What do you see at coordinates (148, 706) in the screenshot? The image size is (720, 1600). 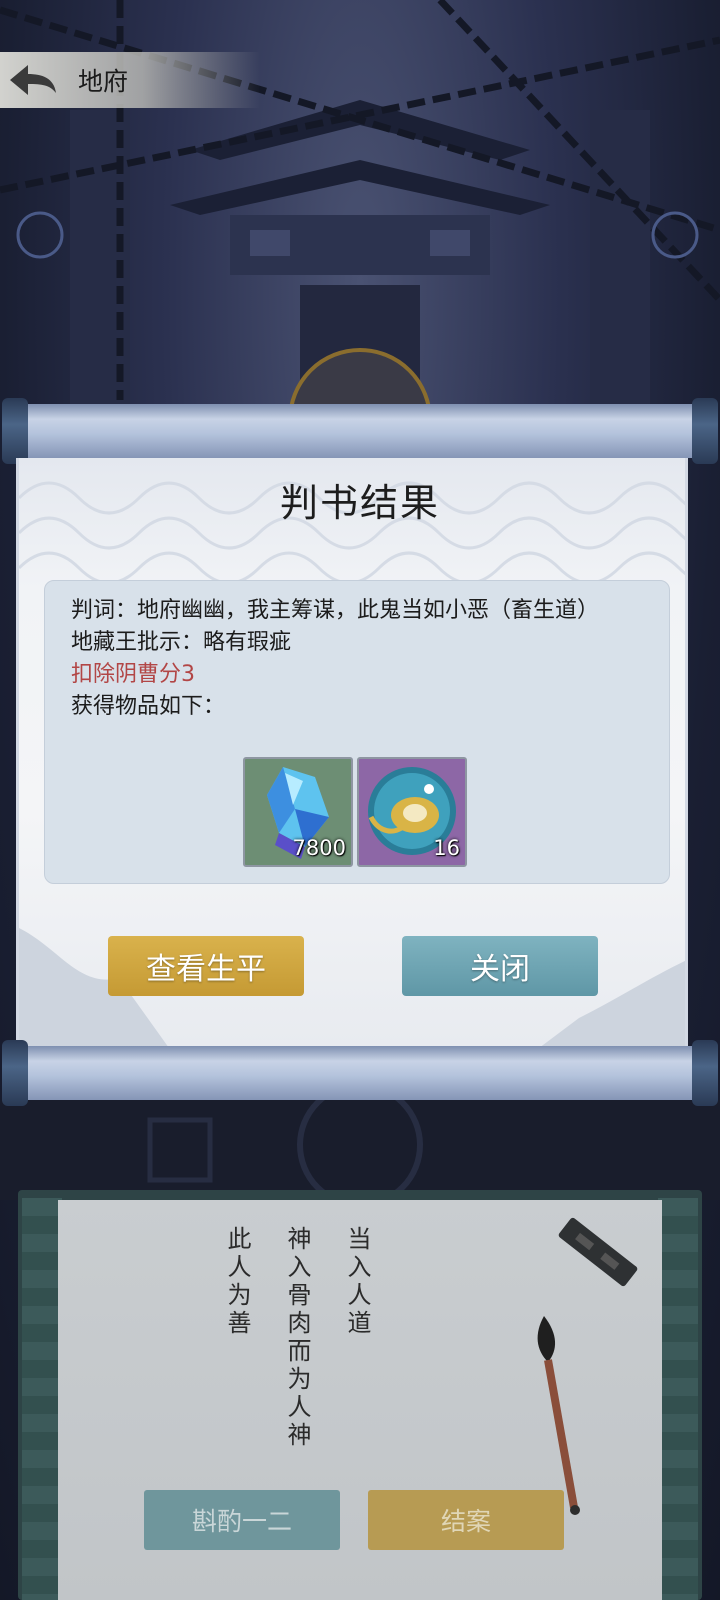 I see `items-label: 获得物品如下：` at bounding box center [148, 706].